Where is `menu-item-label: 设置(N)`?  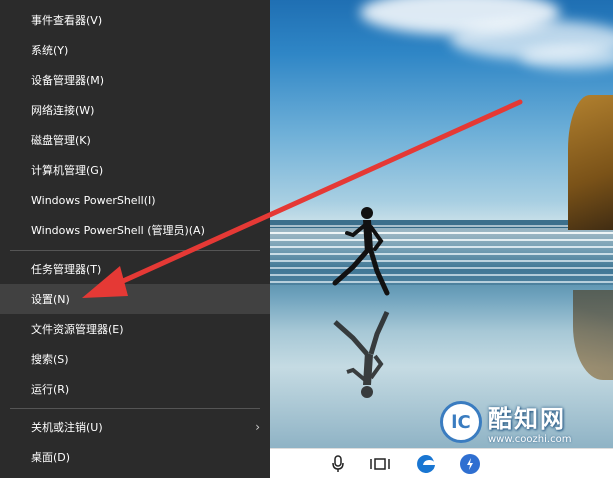
menu-item-label: 设置(N) is located at coordinates (50, 299).